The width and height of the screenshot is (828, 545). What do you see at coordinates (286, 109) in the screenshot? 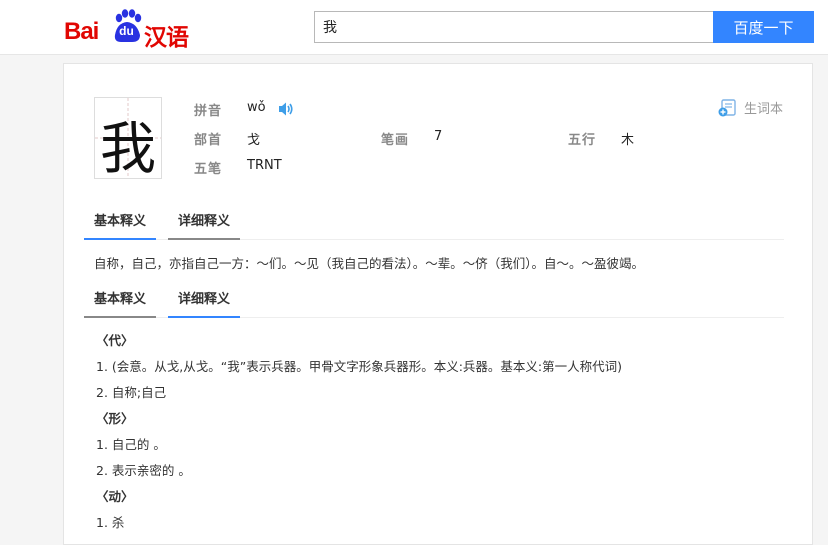
I see `speaker-icon` at bounding box center [286, 109].